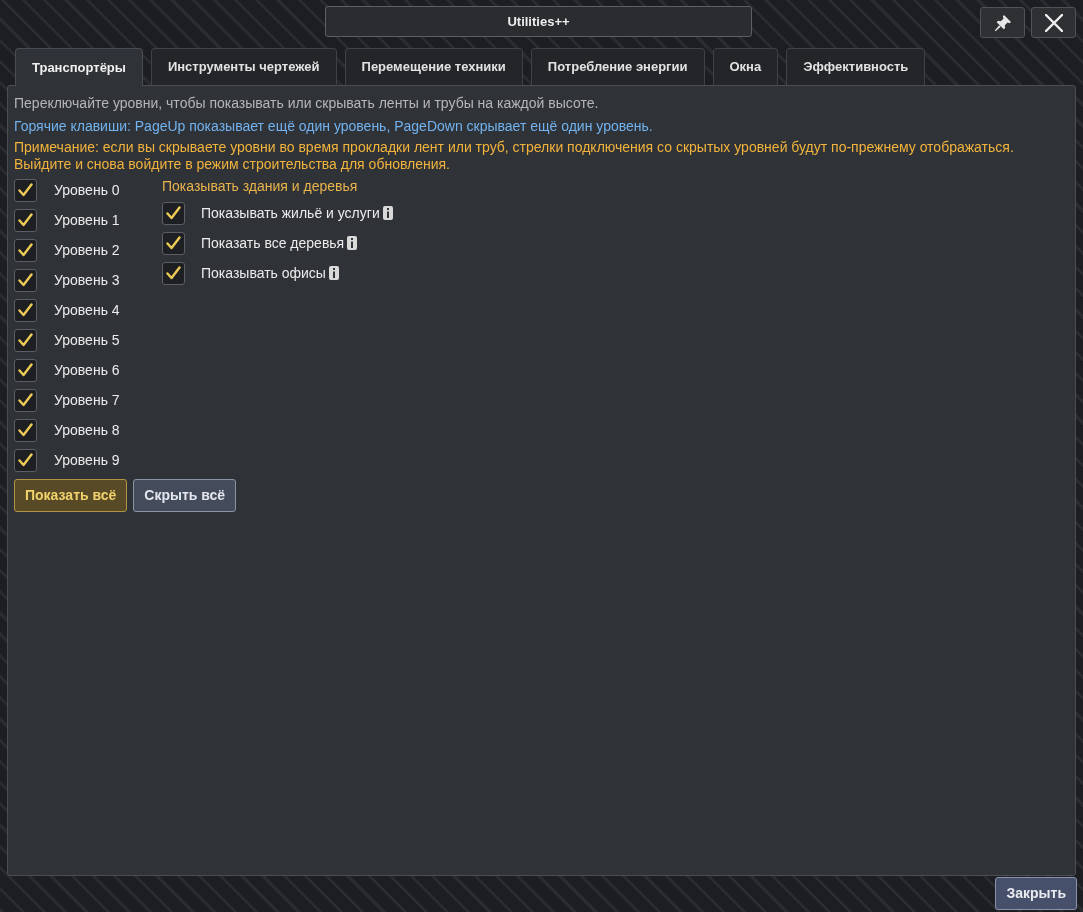  What do you see at coordinates (273, 243) in the screenshot?
I see `checkbox-label: Показать все деревья` at bounding box center [273, 243].